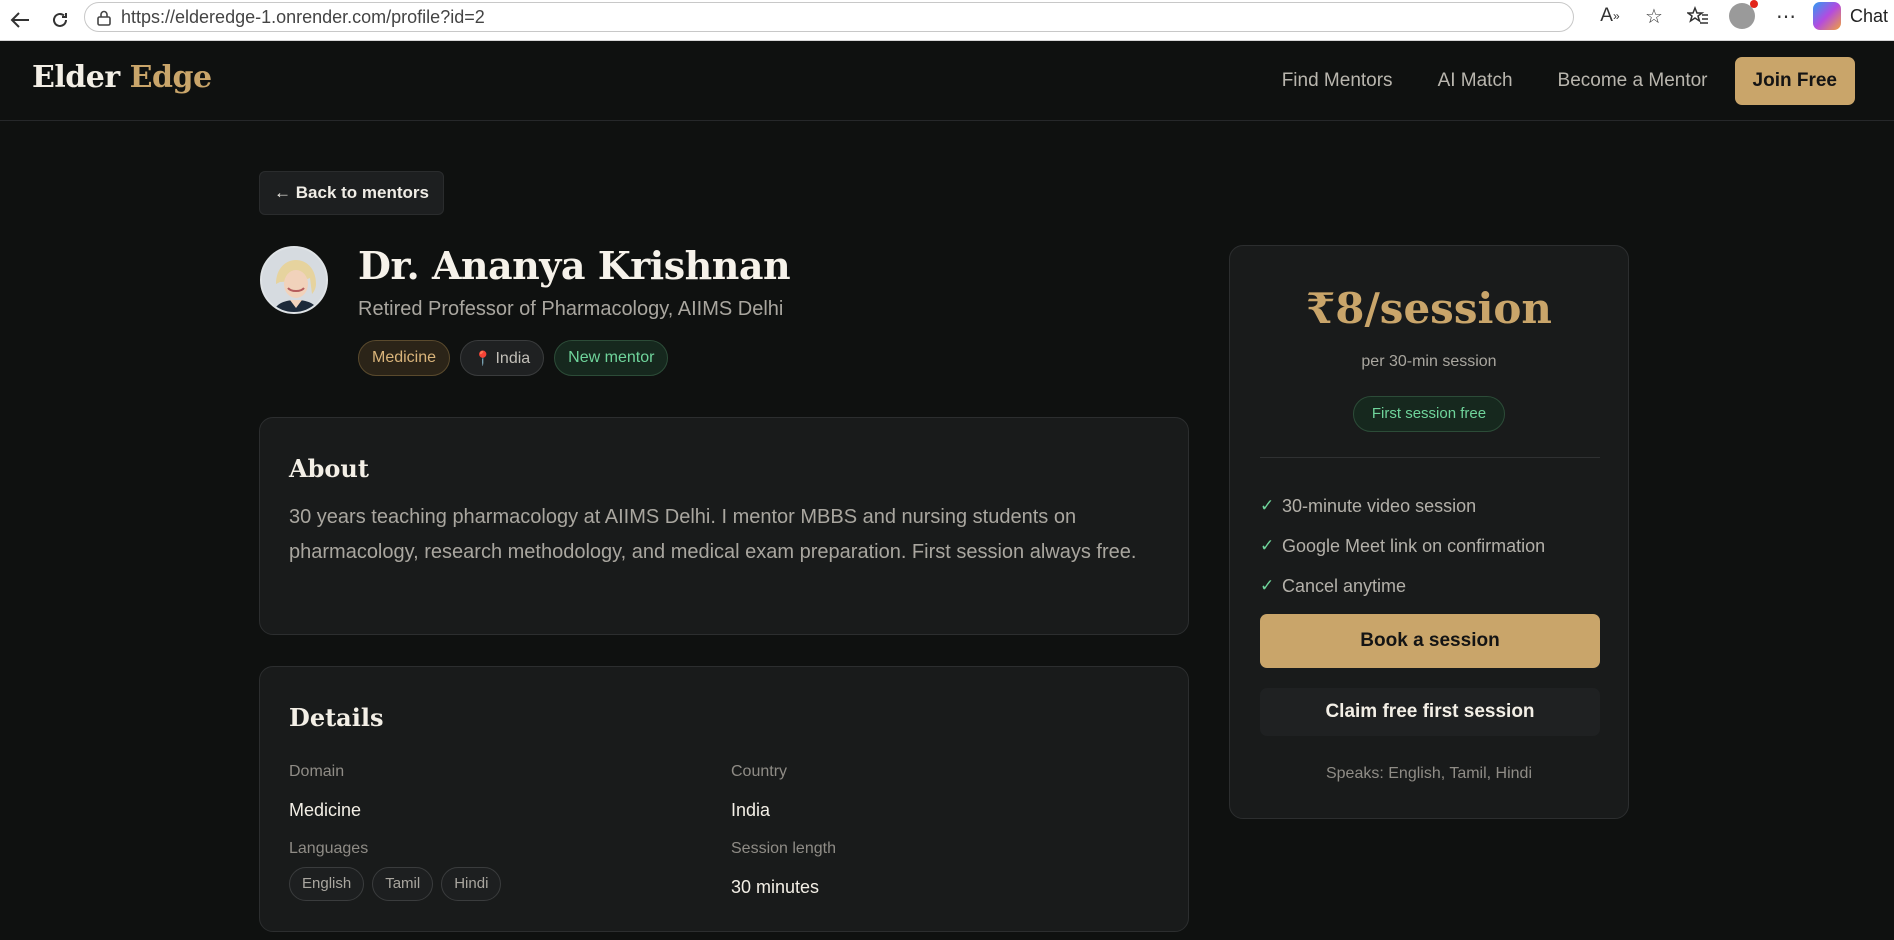 The image size is (1894, 940). Describe the element at coordinates (783, 848) in the screenshot. I see `session-length-label: Session length` at that location.